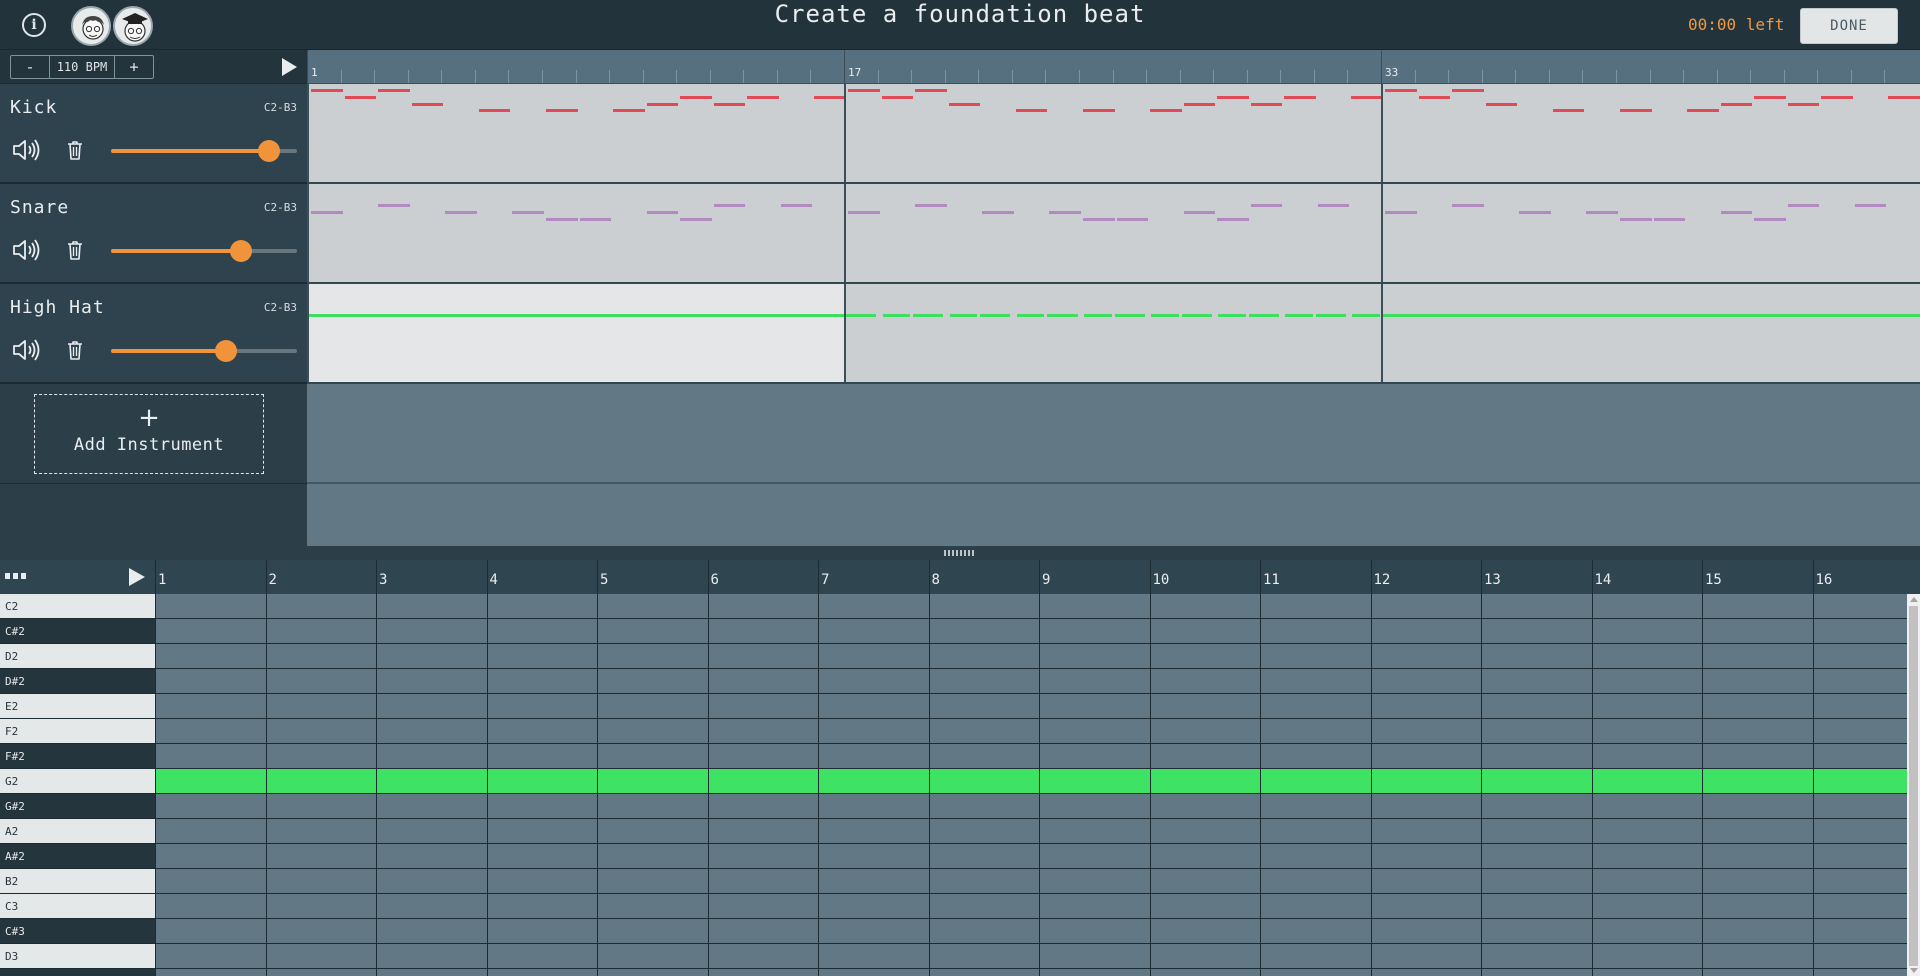 The width and height of the screenshot is (1920, 976). What do you see at coordinates (314, 72) in the screenshot?
I see `timeline-marker: 1` at bounding box center [314, 72].